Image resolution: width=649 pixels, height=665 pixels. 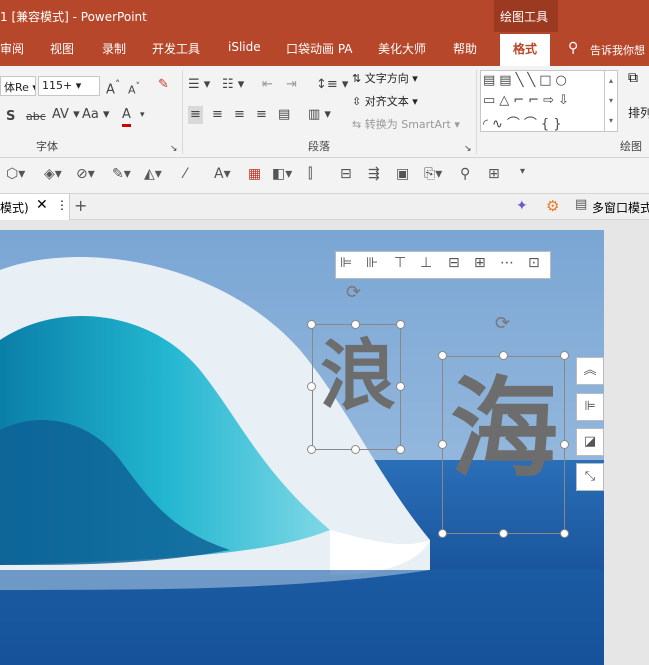 I want to click on format-painter-icon: ⚲, so click(x=465, y=174).